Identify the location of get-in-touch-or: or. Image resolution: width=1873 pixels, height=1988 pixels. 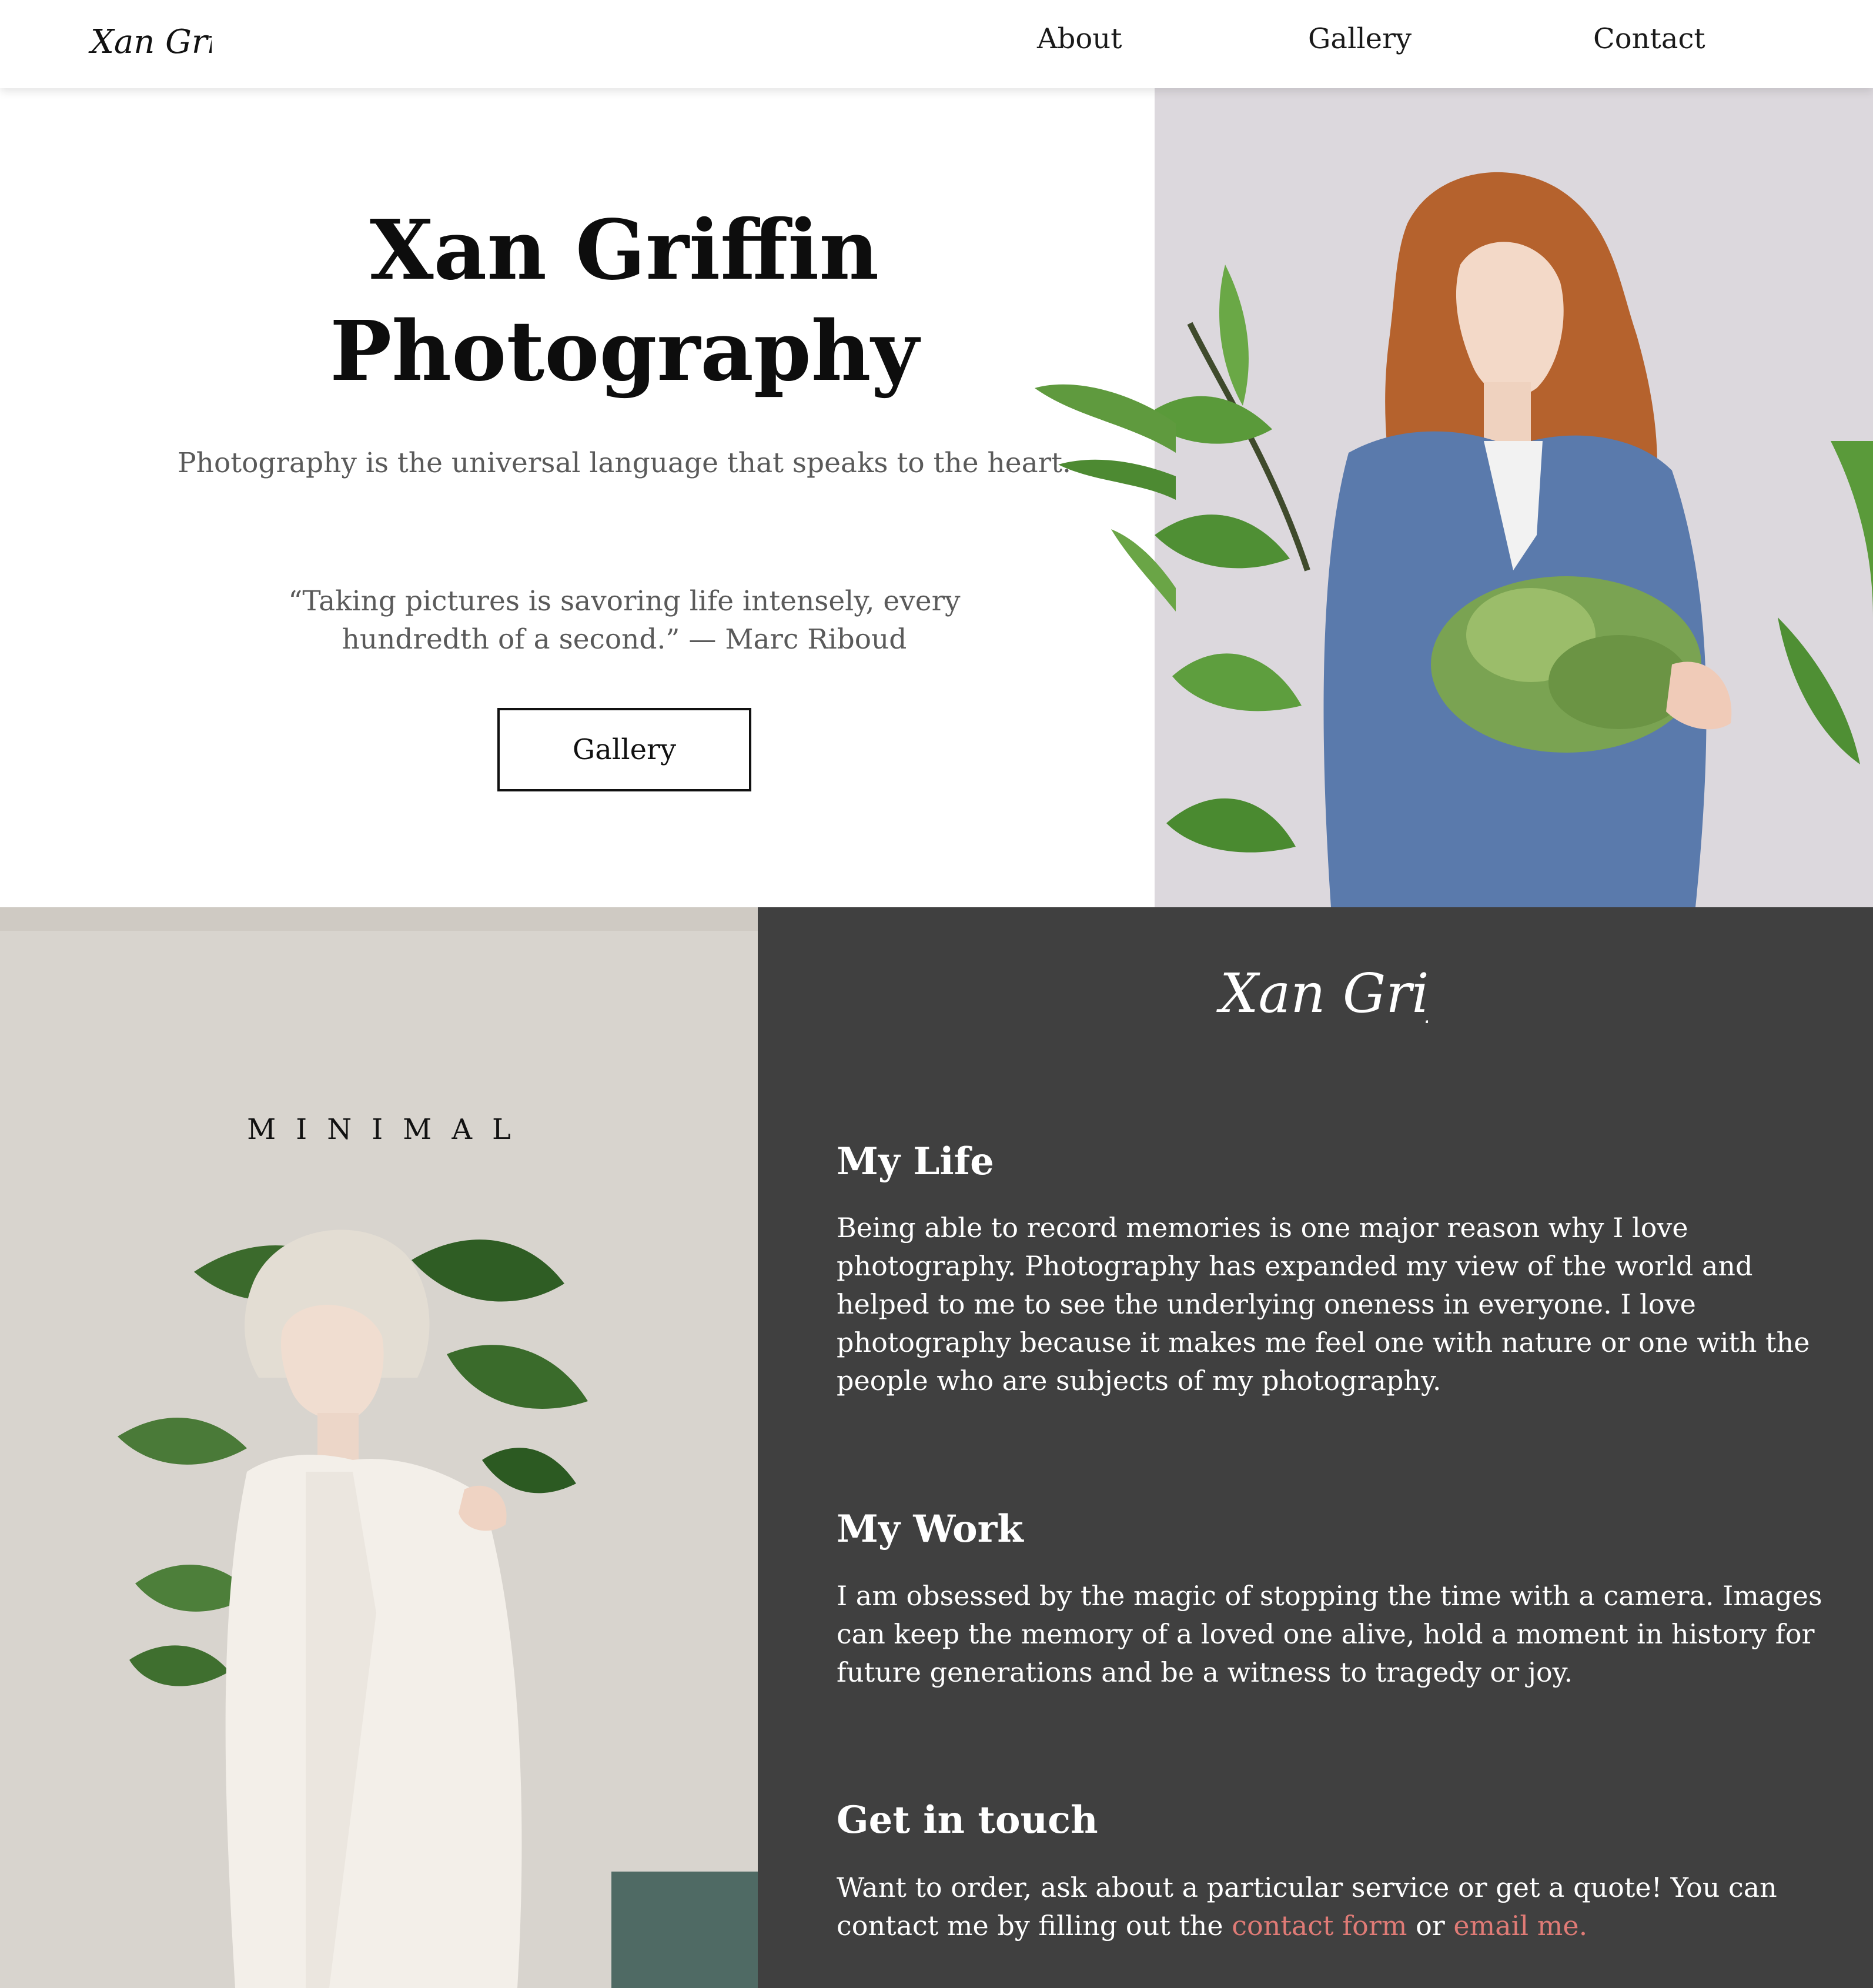
(1431, 1926).